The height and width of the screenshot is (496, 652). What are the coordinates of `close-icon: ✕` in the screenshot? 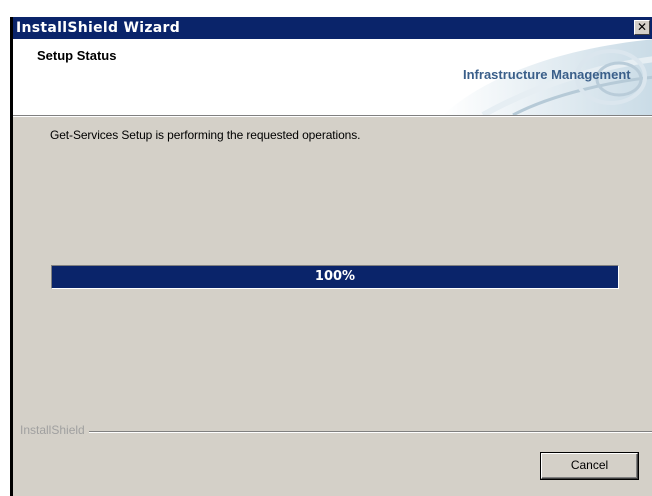 It's located at (642, 27).